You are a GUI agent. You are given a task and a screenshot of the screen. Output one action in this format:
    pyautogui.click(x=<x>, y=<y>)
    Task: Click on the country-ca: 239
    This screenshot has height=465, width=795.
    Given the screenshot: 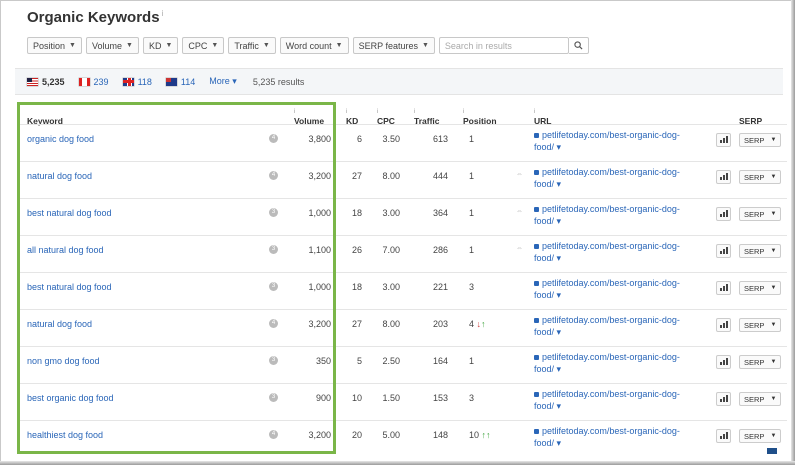 What is the action you would take?
    pyautogui.click(x=93, y=82)
    